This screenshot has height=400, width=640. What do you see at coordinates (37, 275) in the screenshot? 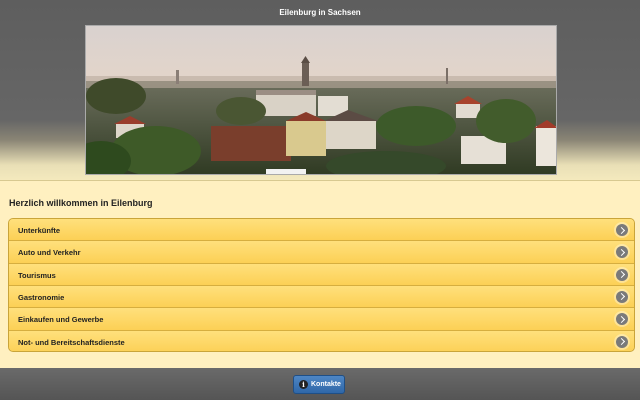
I see `menu-item-label: Tourismus` at bounding box center [37, 275].